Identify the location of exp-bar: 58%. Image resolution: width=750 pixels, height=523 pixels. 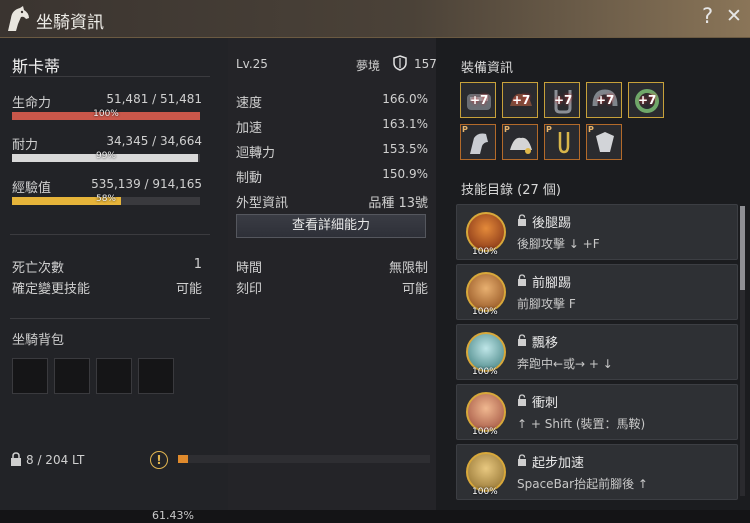
(106, 199).